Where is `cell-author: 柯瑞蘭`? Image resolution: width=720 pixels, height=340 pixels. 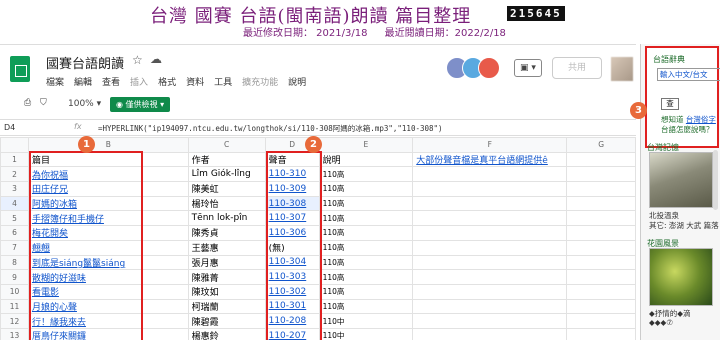
cell-author: 柯瑞蘭 is located at coordinates (226, 306).